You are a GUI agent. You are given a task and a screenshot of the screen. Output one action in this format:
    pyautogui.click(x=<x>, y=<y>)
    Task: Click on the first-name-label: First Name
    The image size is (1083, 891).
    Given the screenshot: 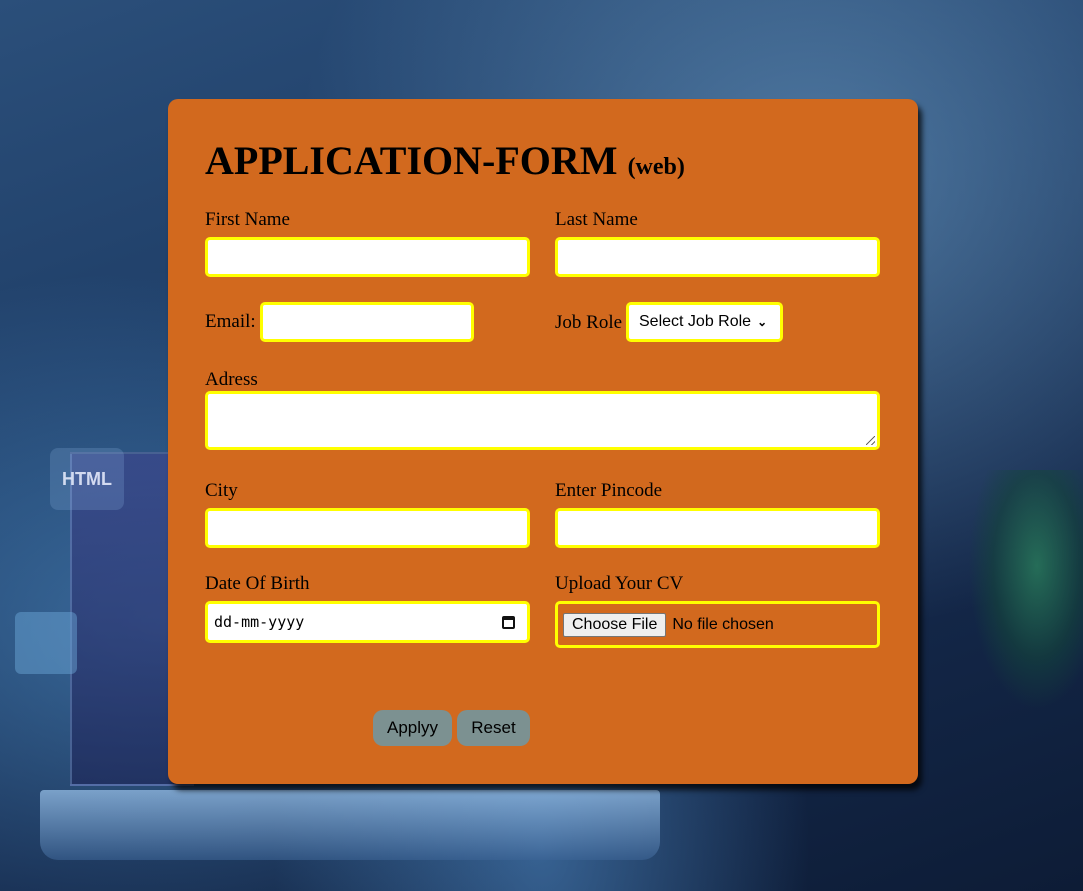 What is the action you would take?
    pyautogui.click(x=247, y=219)
    